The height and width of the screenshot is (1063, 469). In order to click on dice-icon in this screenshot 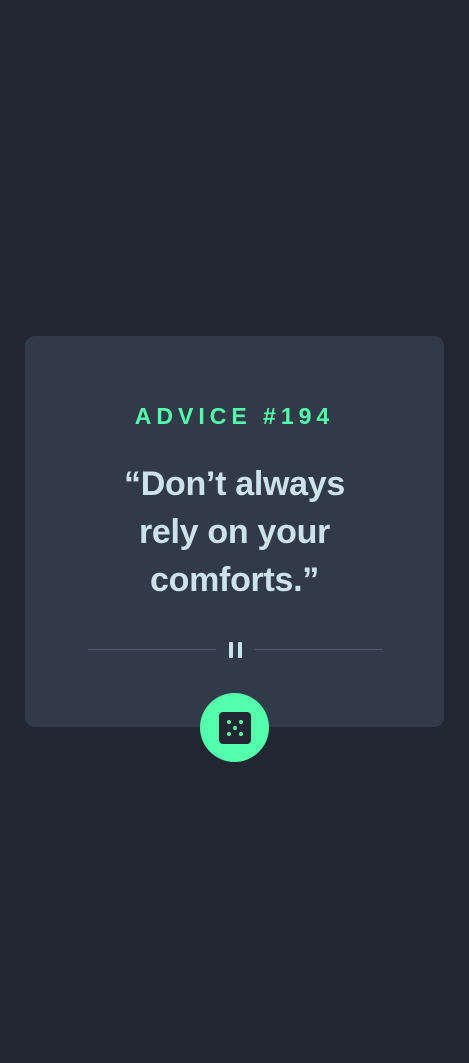, I will do `click(234, 727)`.